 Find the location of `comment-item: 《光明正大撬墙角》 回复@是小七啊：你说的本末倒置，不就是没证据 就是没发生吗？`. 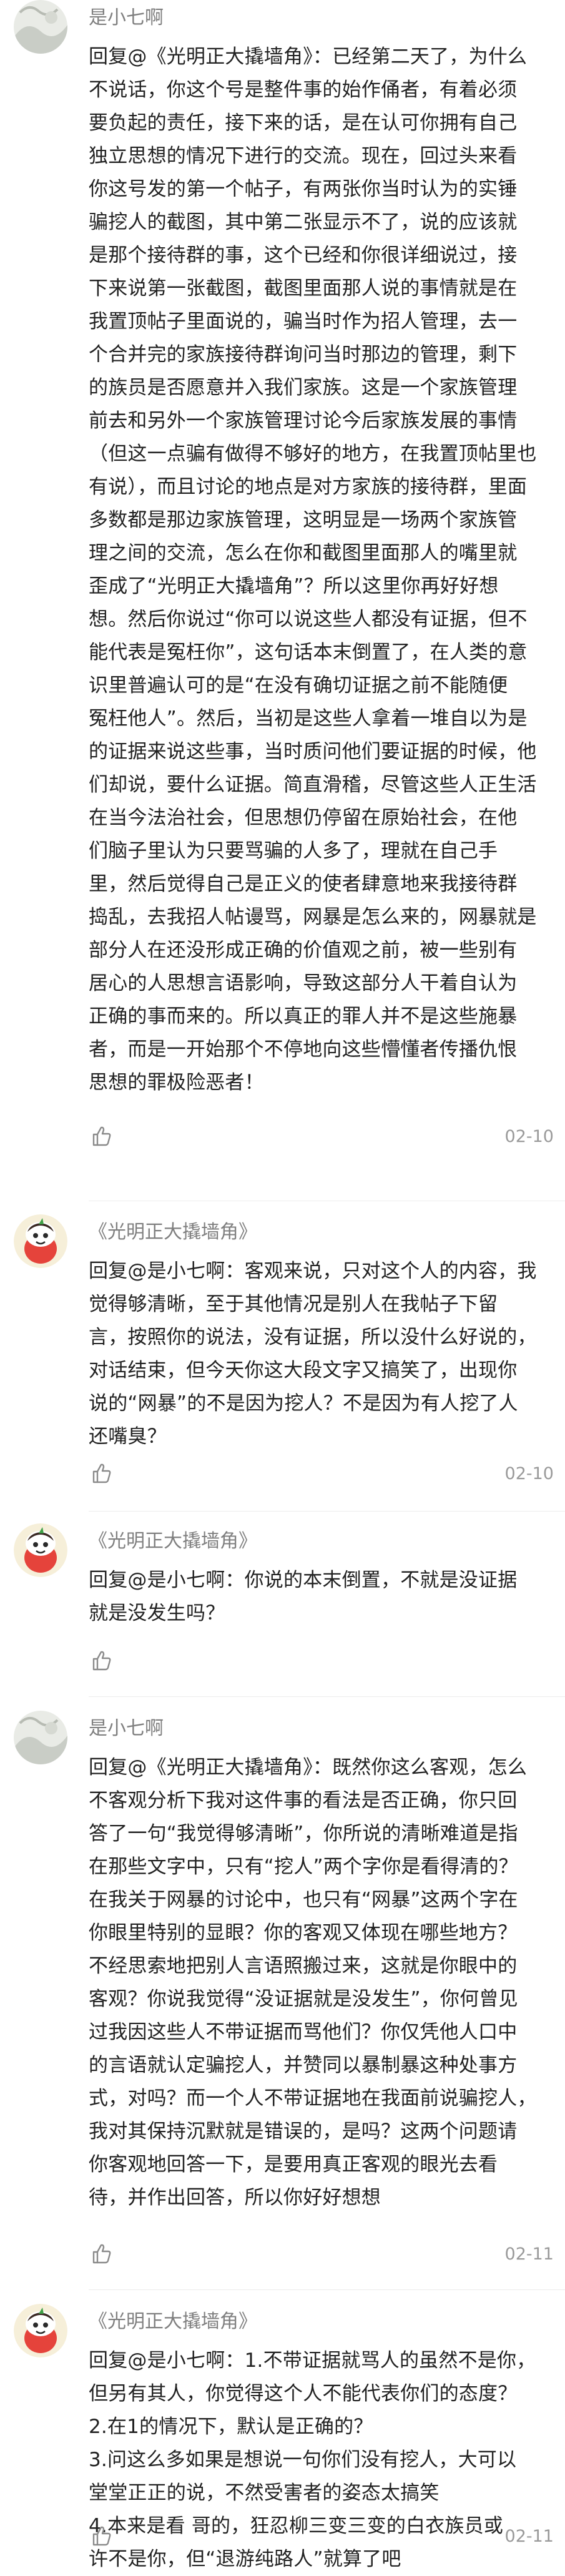

comment-item: 《光明正大撬墙角》 回复@是小七啊：你说的本末倒置，不就是没证据 就是没发生吗？ is located at coordinates (282, 1610).